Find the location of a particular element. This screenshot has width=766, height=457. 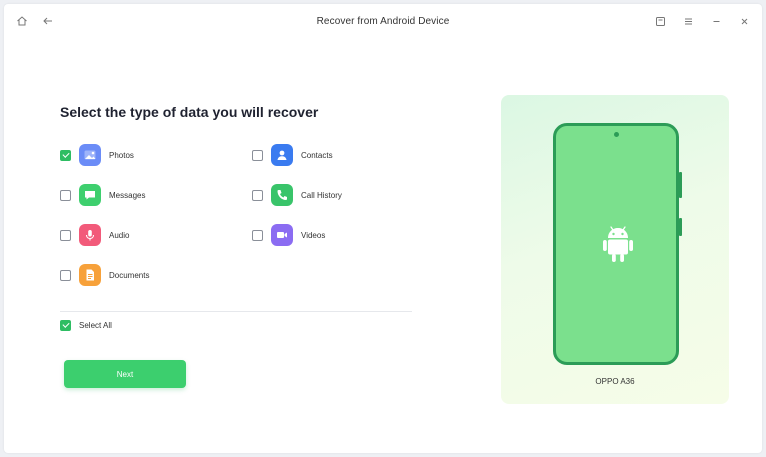

messages-icon is located at coordinates (90, 195).